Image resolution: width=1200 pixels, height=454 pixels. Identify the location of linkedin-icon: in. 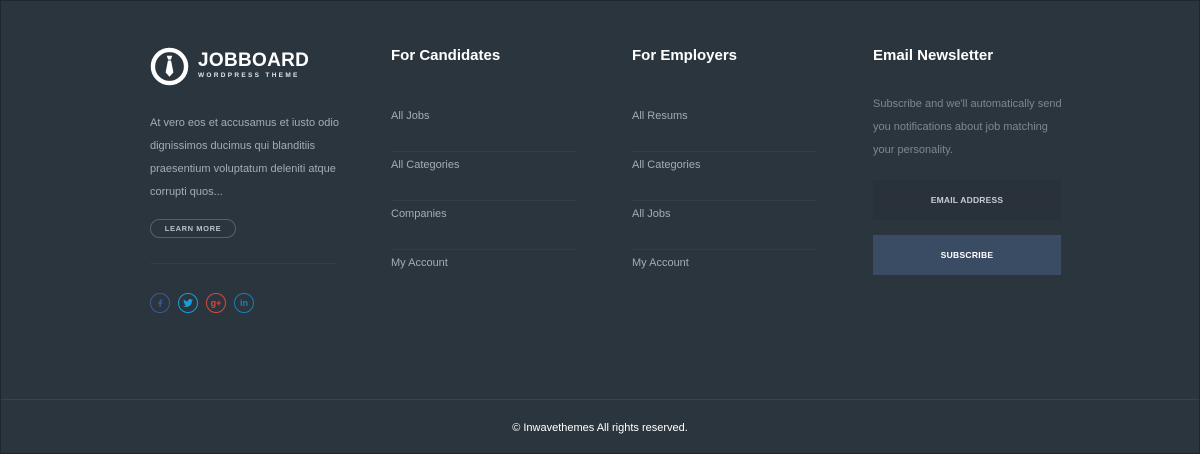
(244, 303).